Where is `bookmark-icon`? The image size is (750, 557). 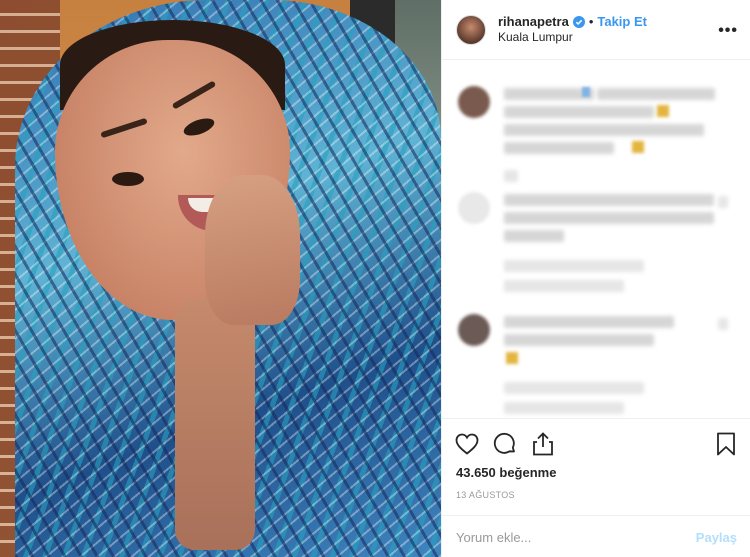
bookmark-icon is located at coordinates (726, 444).